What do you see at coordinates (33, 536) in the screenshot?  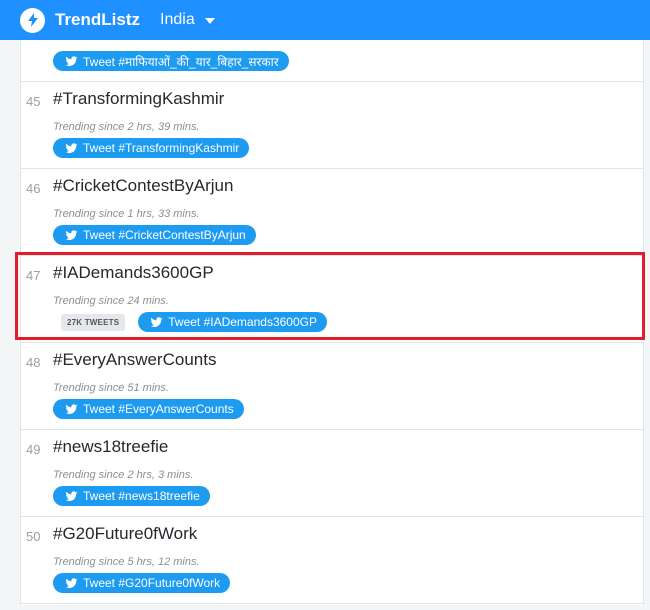 I see `trend-rank: 50` at bounding box center [33, 536].